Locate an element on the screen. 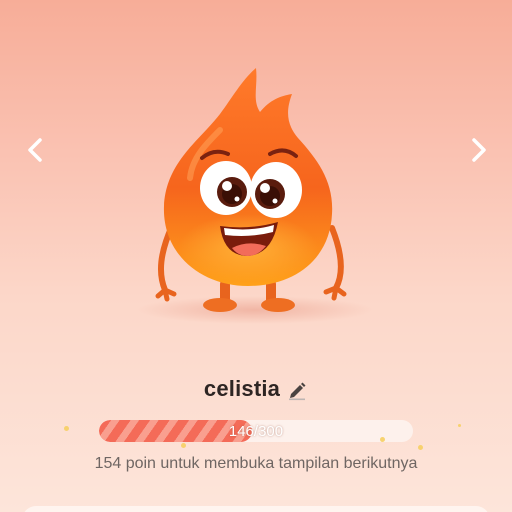 This screenshot has height=512, width=512. username: celistia is located at coordinates (242, 388).